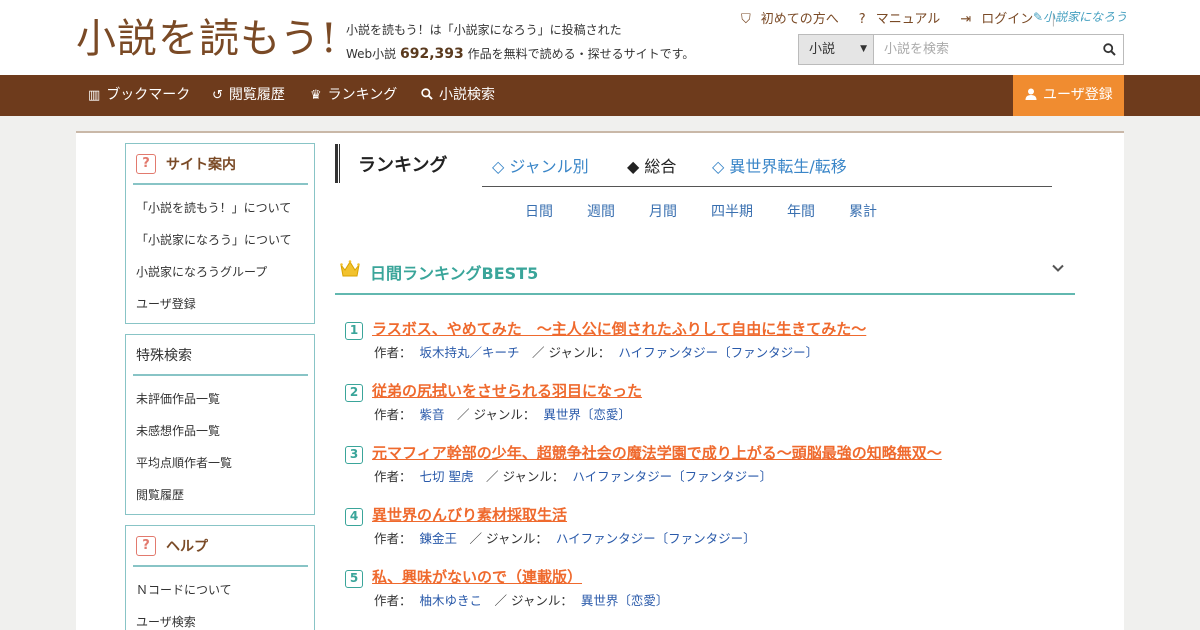 Image resolution: width=1200 pixels, height=630 pixels. What do you see at coordinates (1068, 95) in the screenshot?
I see `register-button: ユーザ登録` at bounding box center [1068, 95].